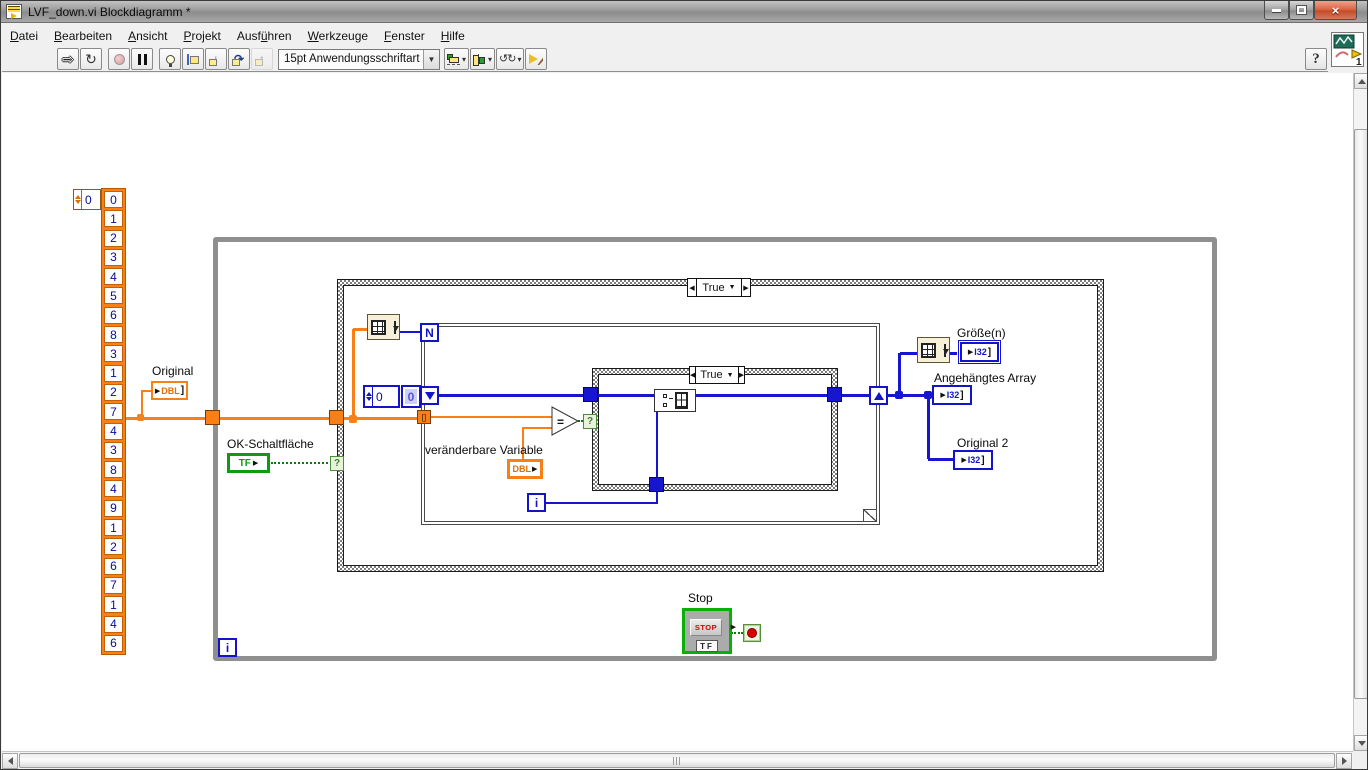  I want to click on array-constant: 012345683127438491267146, so click(113, 421).